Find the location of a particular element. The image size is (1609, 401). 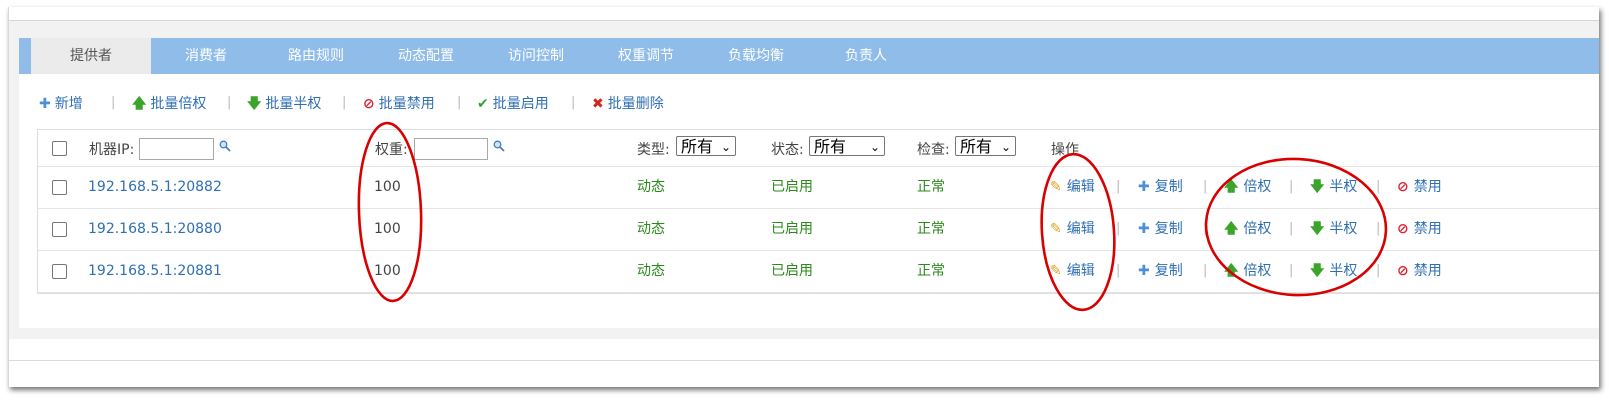

weight-column-annotation-ellipse is located at coordinates (390, 212).